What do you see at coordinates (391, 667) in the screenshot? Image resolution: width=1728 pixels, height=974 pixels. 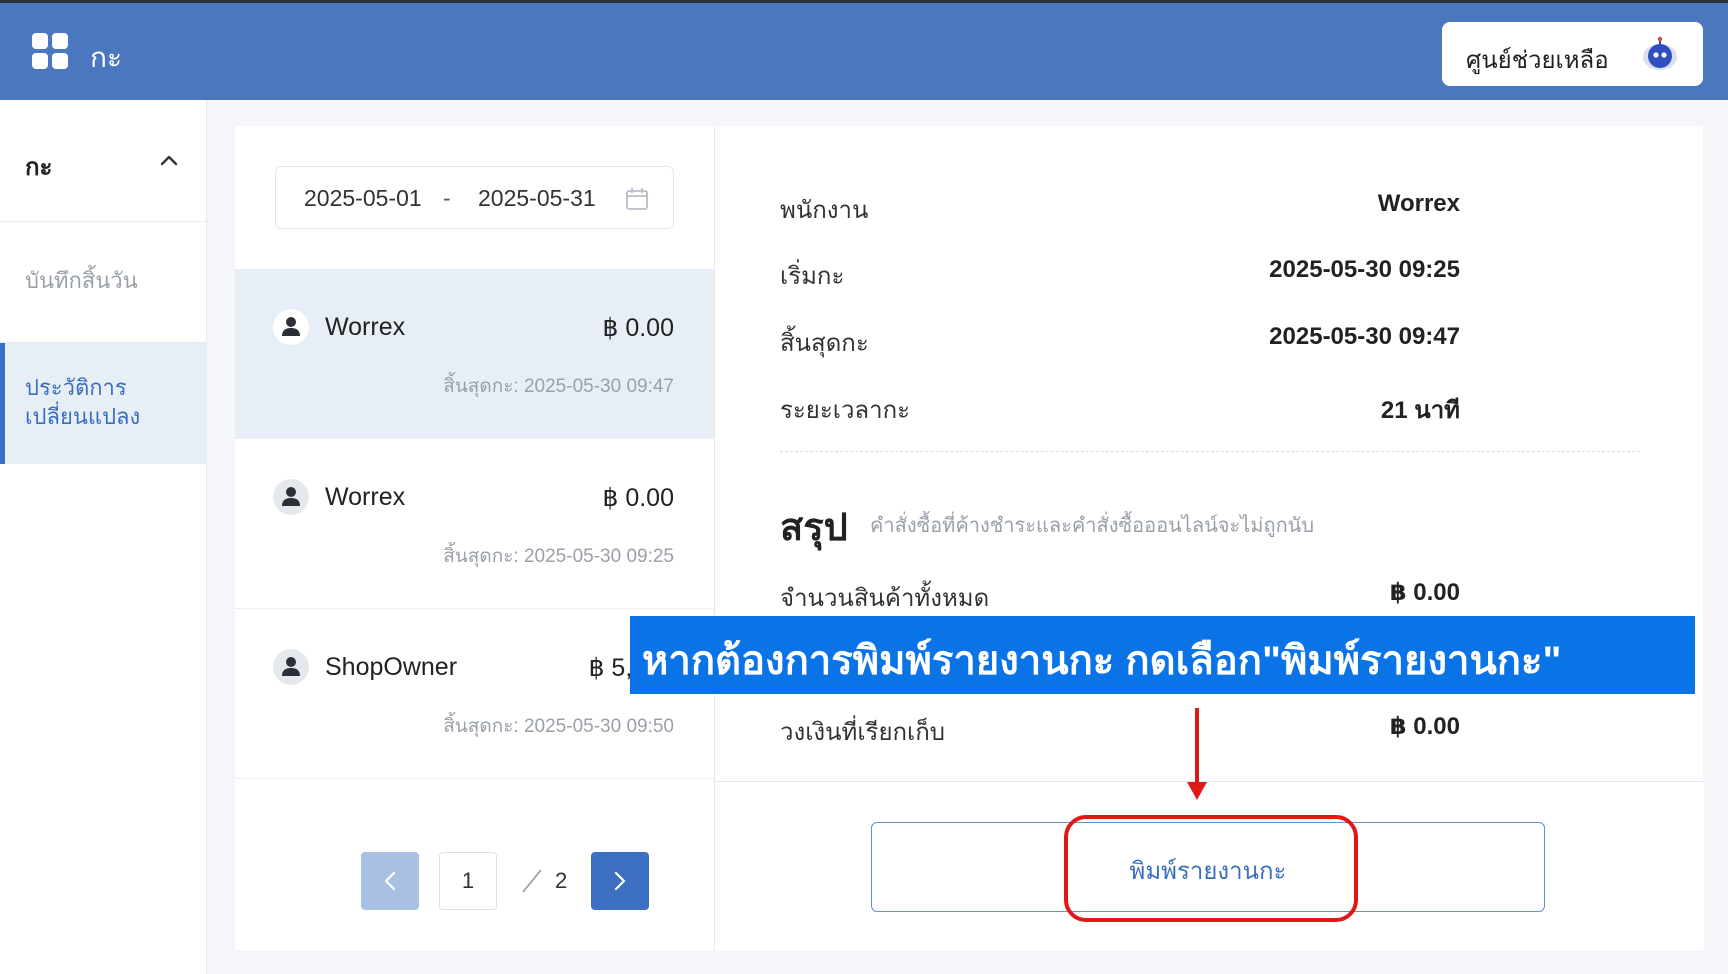 I see `shift-employee-name: ShopOwner` at bounding box center [391, 667].